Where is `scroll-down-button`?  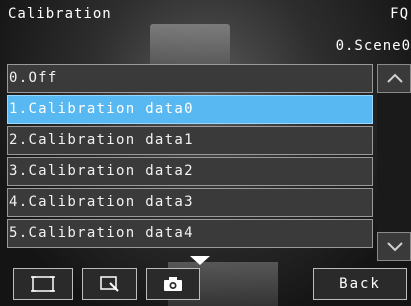 scroll-down-button is located at coordinates (394, 246).